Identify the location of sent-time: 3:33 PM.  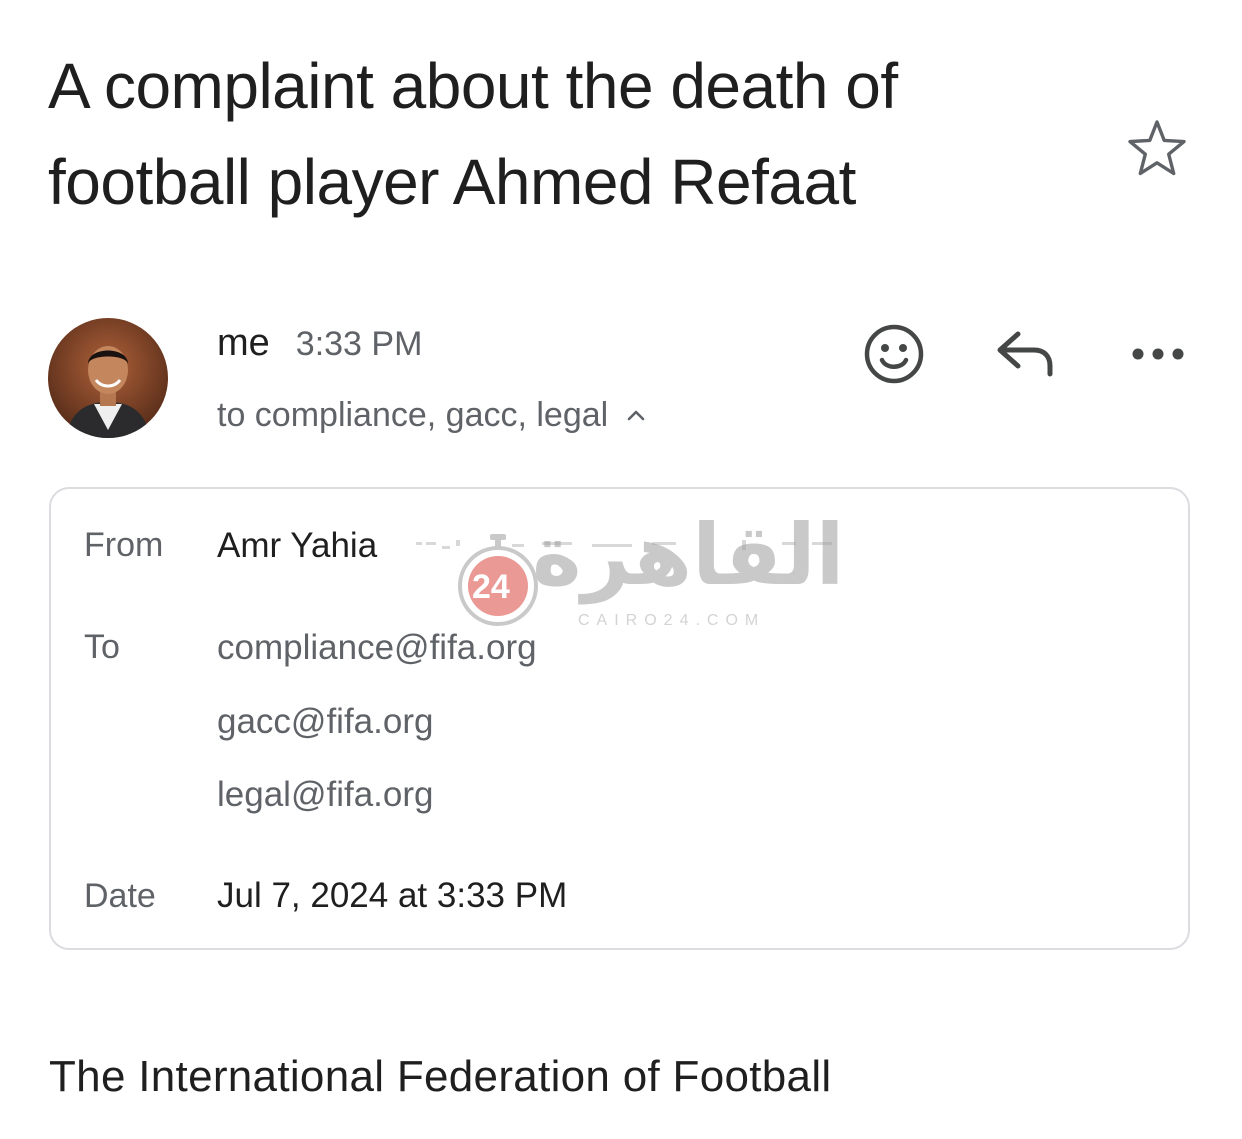
(359, 344).